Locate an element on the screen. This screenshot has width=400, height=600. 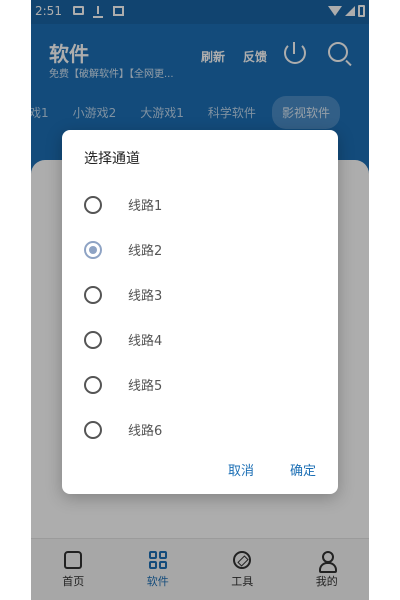
channel-option-6: 线路6 is located at coordinates (123, 429).